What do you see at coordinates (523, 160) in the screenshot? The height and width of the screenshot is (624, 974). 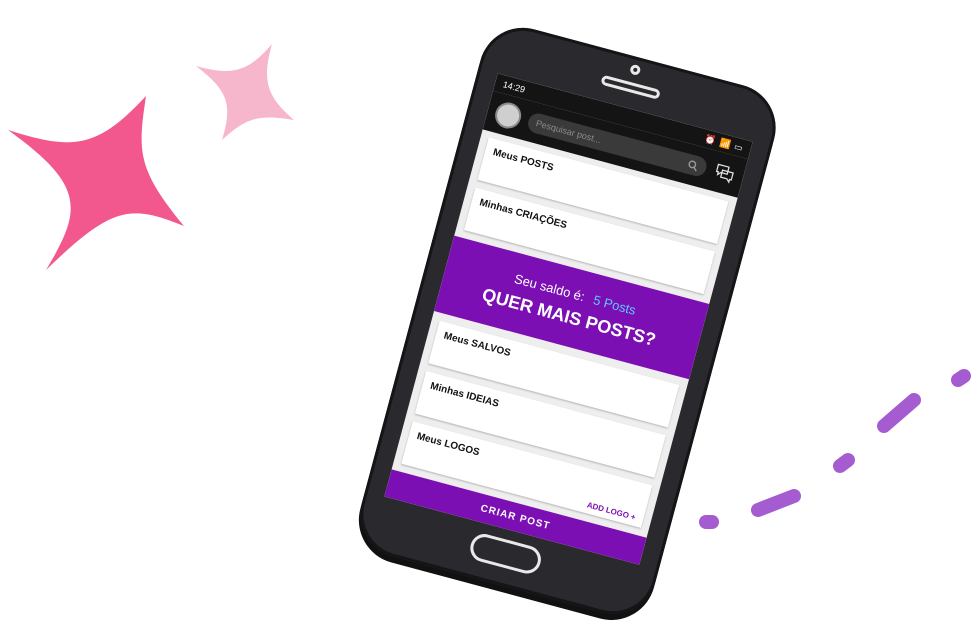 I see `menu-item-label: Meus POSTS` at bounding box center [523, 160].